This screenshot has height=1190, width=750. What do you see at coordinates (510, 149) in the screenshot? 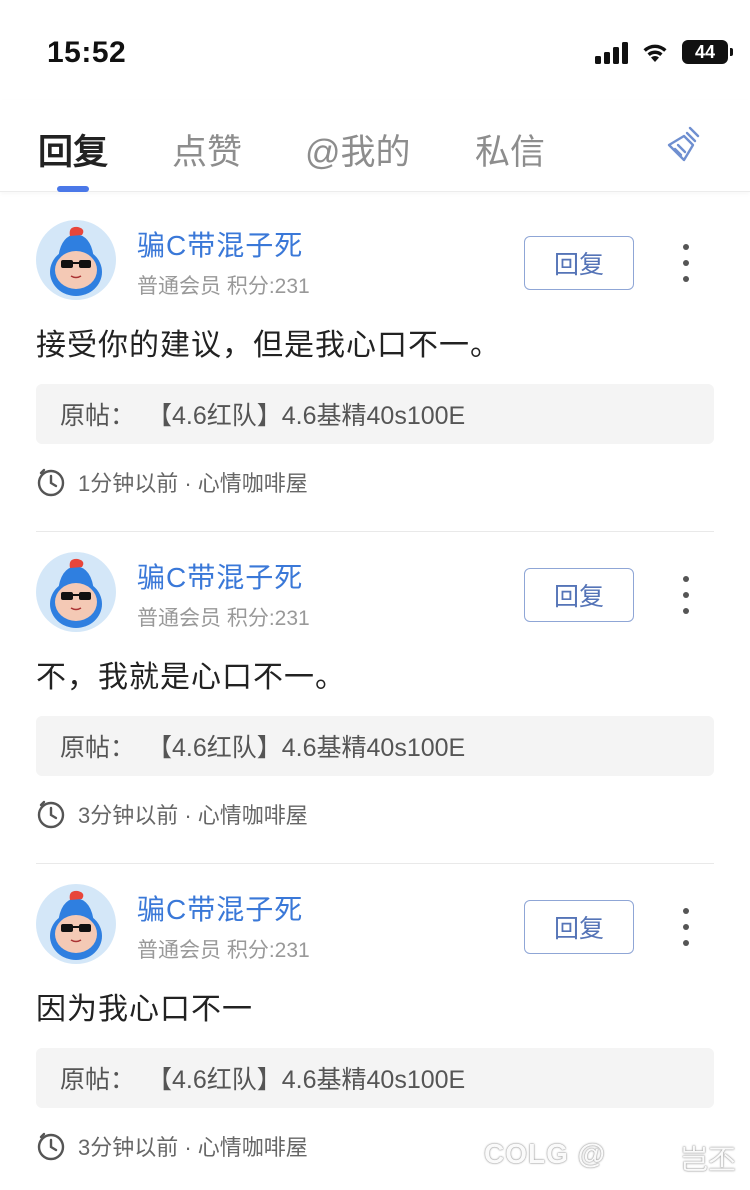
I see `tab-messages: 私信` at bounding box center [510, 149].